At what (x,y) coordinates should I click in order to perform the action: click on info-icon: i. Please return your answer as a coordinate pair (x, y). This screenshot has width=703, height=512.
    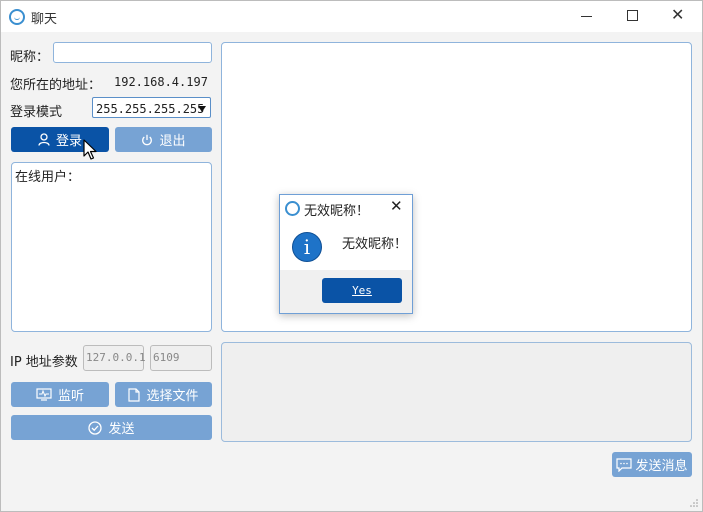
    Looking at the image, I should click on (307, 247).